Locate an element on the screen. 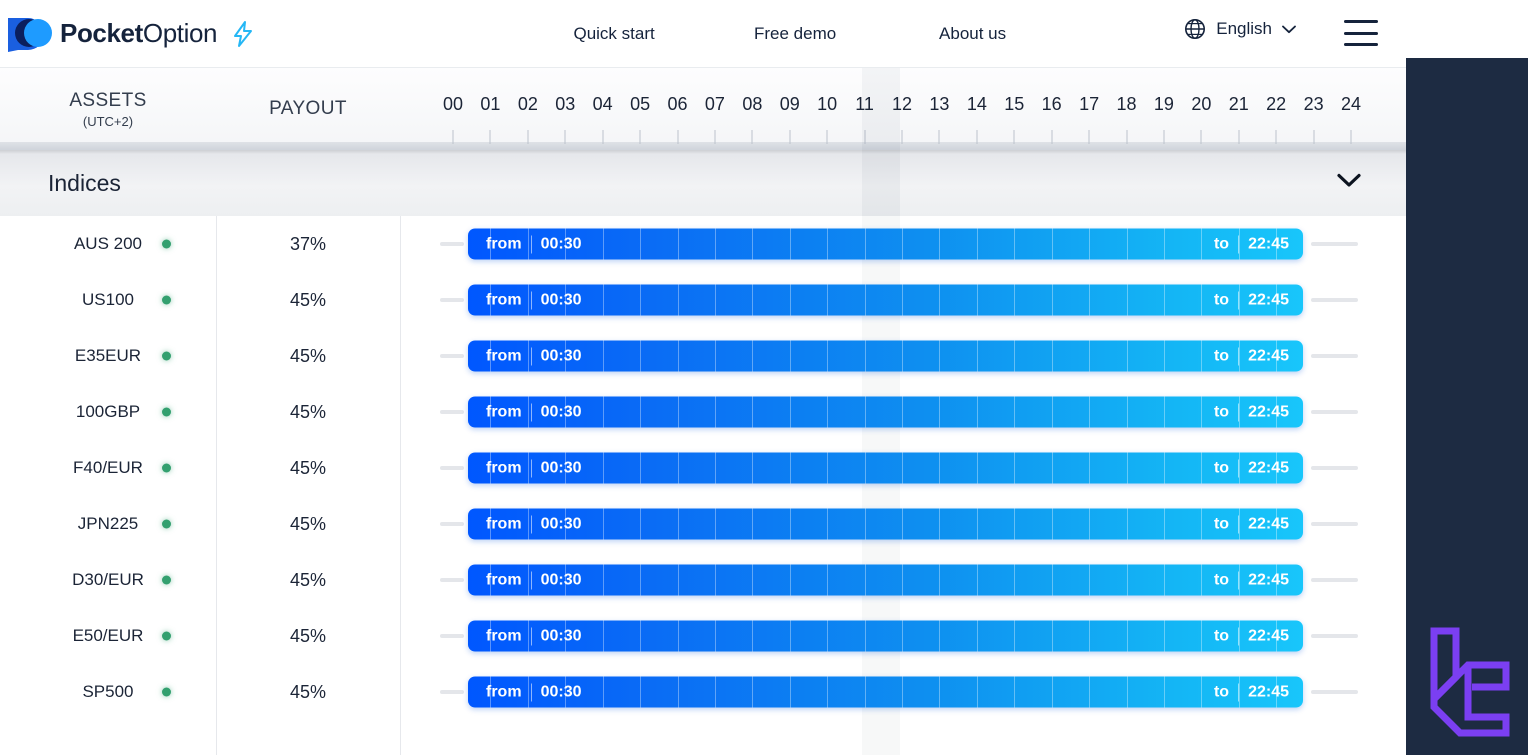 This screenshot has height=755, width=1528. table-row: AUS 200 37% from 00:30 to 22:45 is located at coordinates (703, 244).